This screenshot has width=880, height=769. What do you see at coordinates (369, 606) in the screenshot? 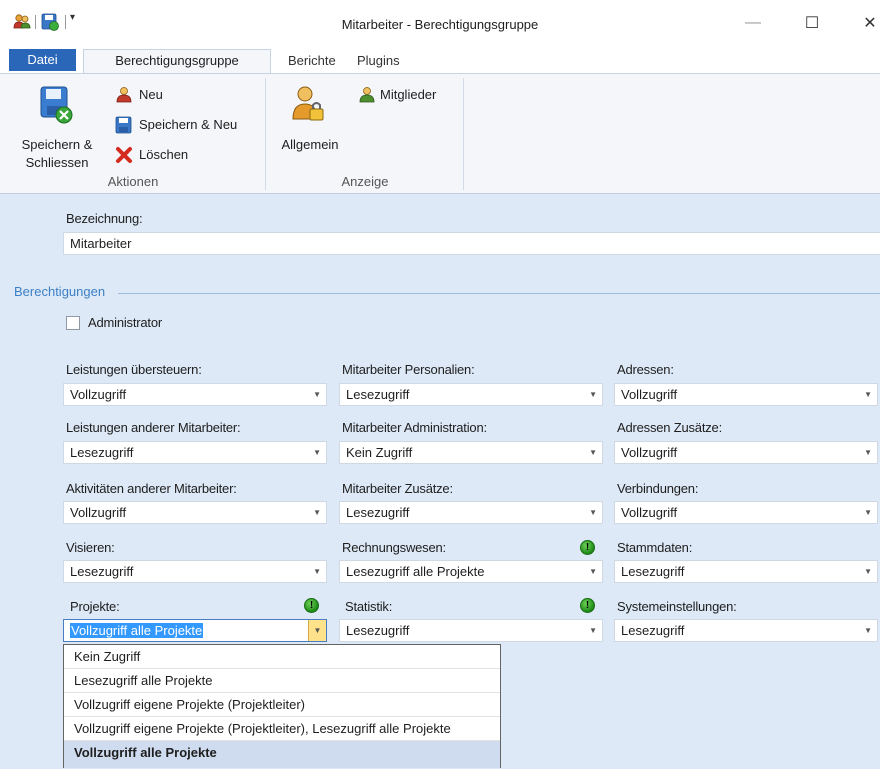
I see `statistik-label: Statistik:` at bounding box center [369, 606].